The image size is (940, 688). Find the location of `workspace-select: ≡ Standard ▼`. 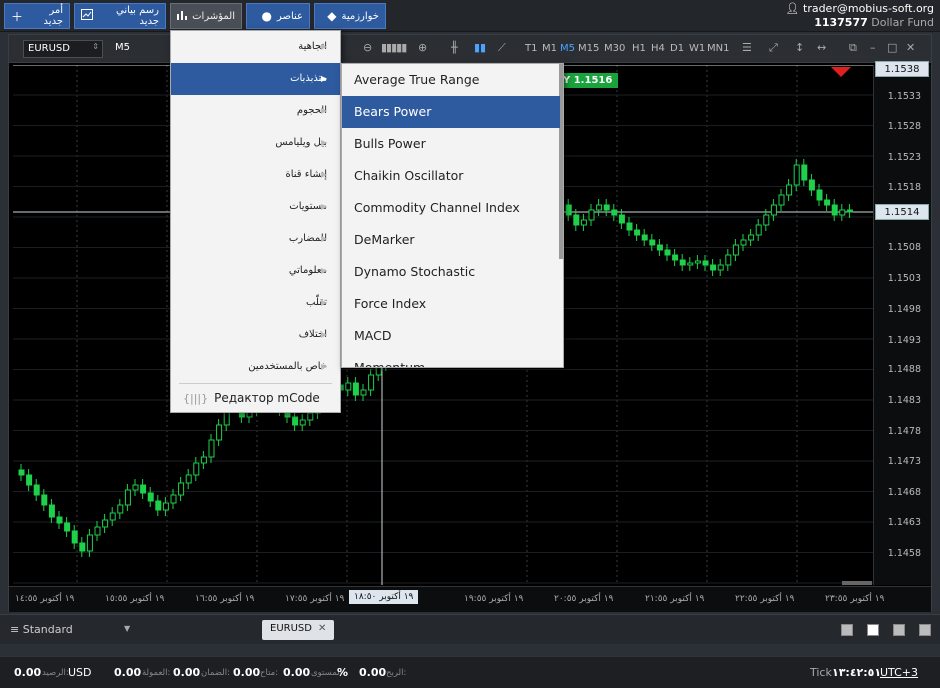

workspace-select: ≡ Standard ▼ is located at coordinates (70, 629).